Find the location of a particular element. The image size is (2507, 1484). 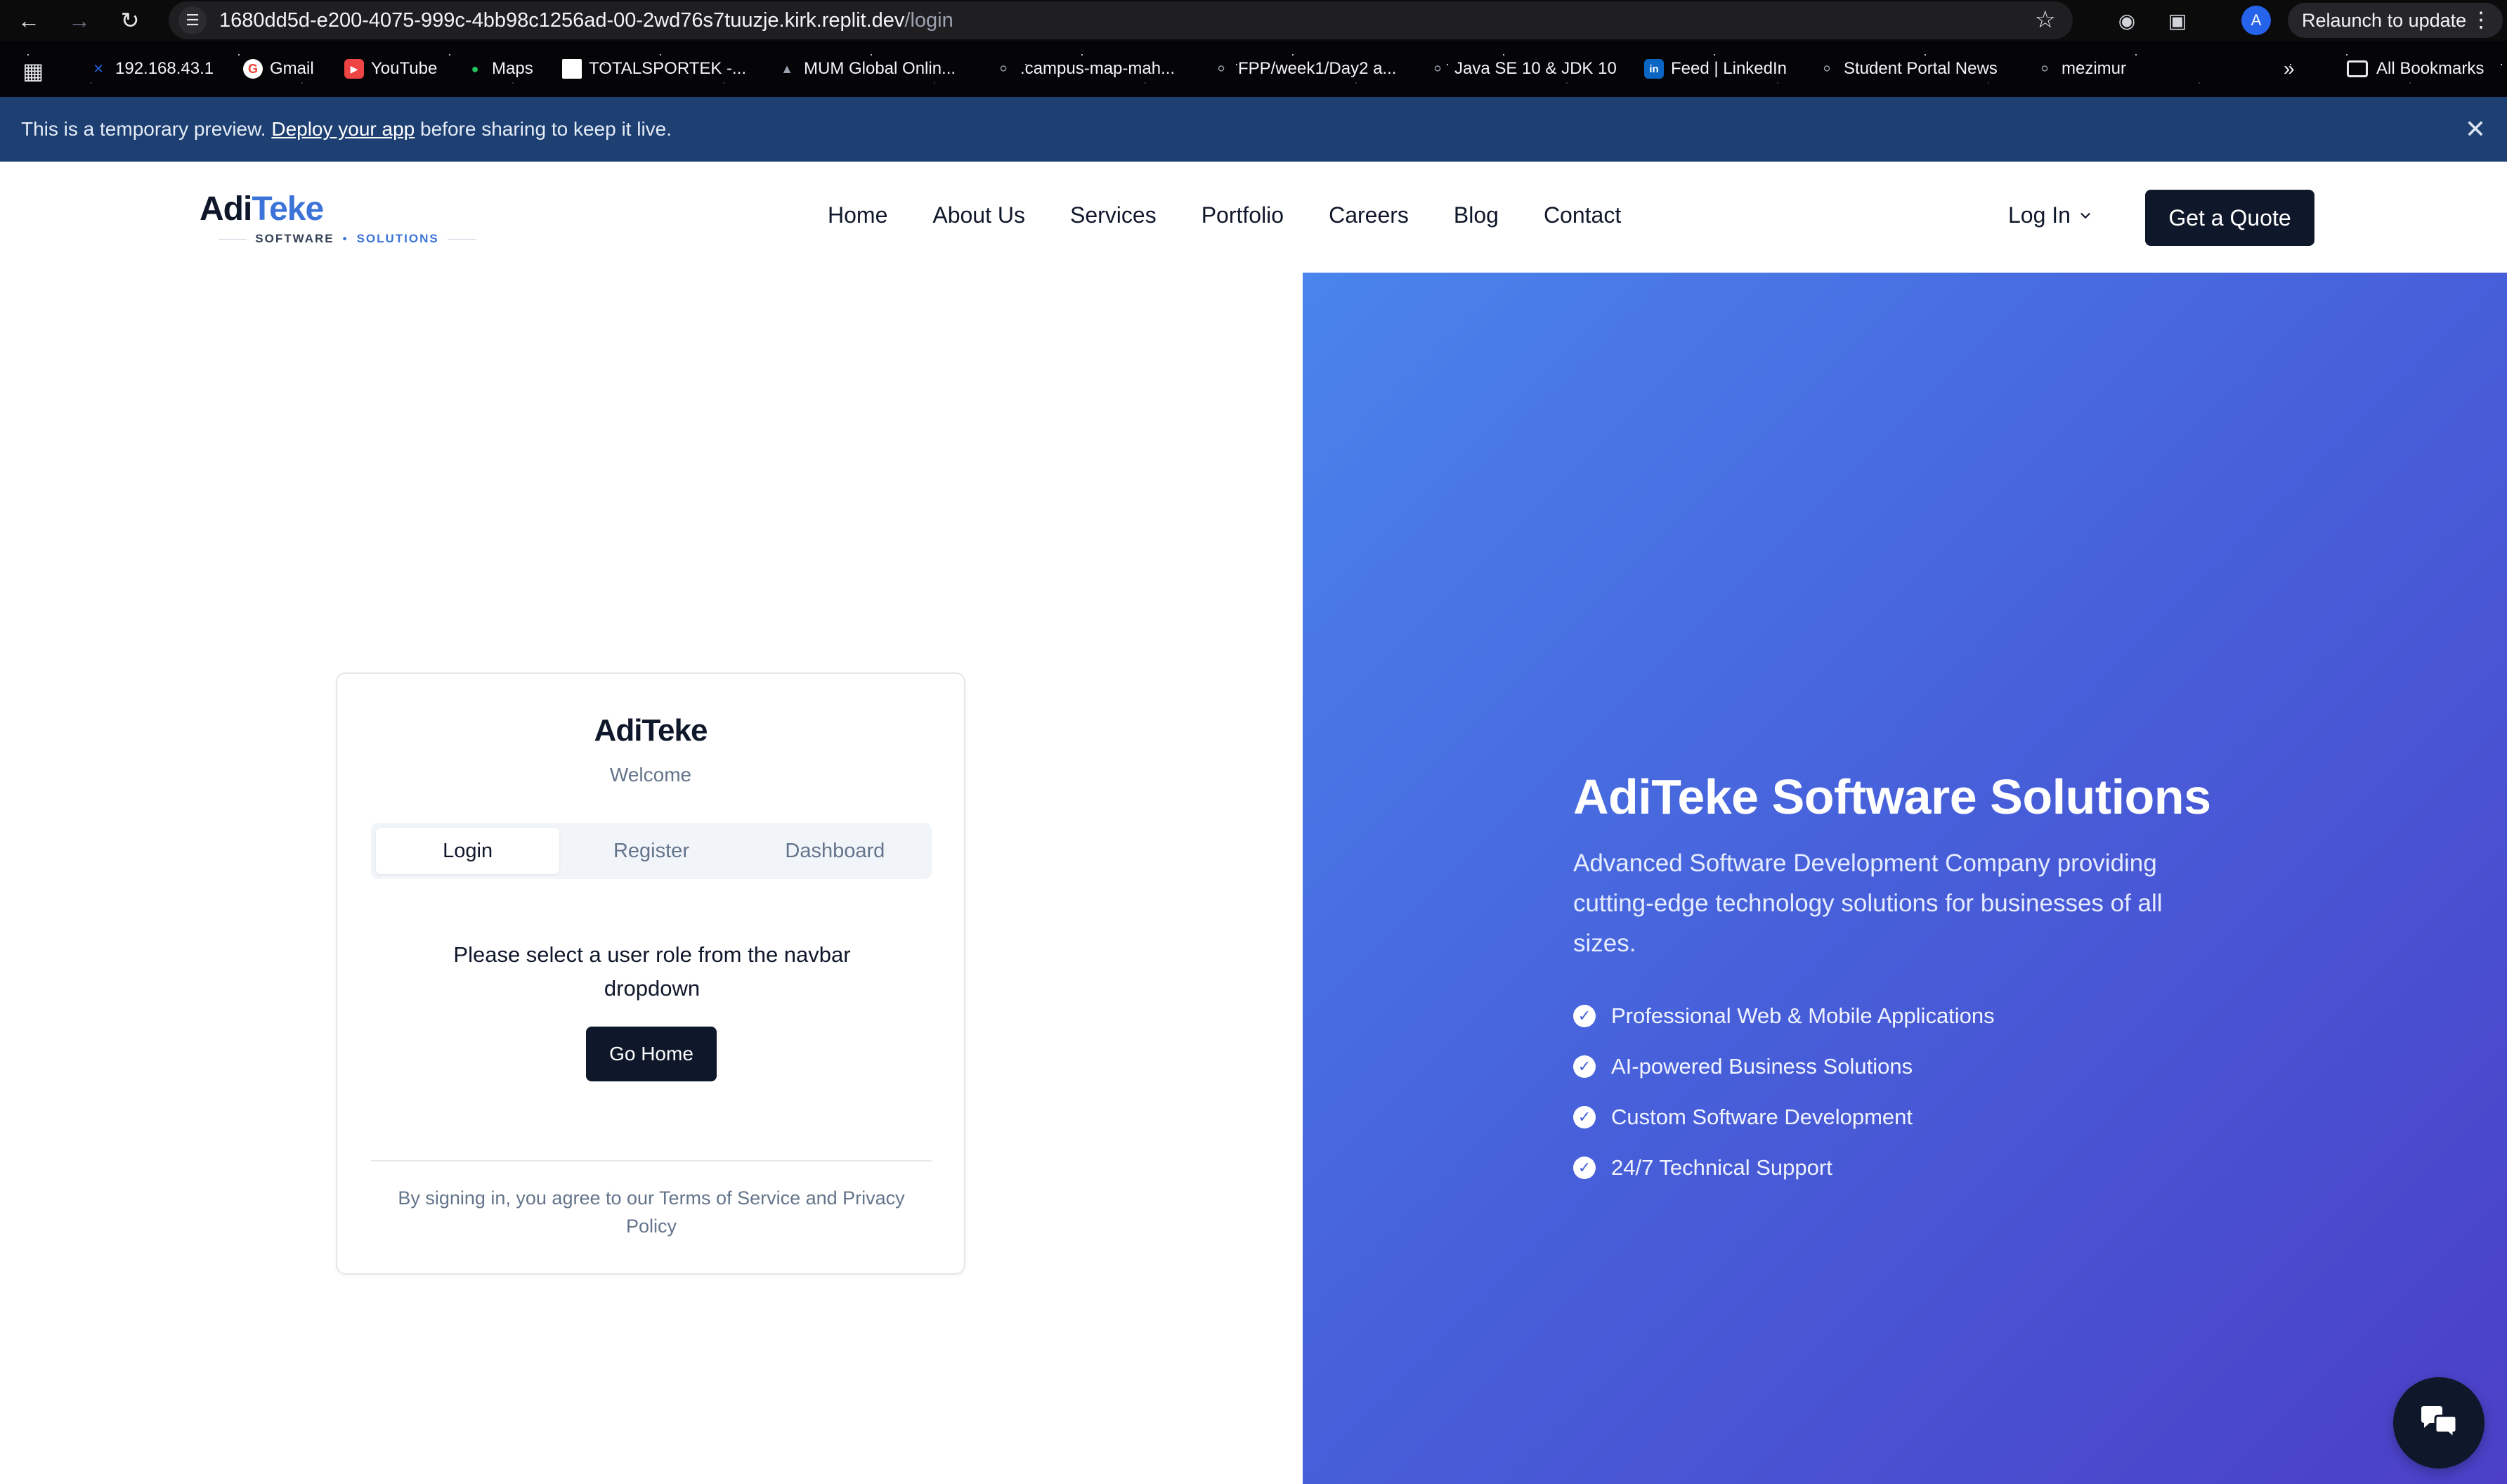

back-arrow-icon: ← is located at coordinates (29, 20).